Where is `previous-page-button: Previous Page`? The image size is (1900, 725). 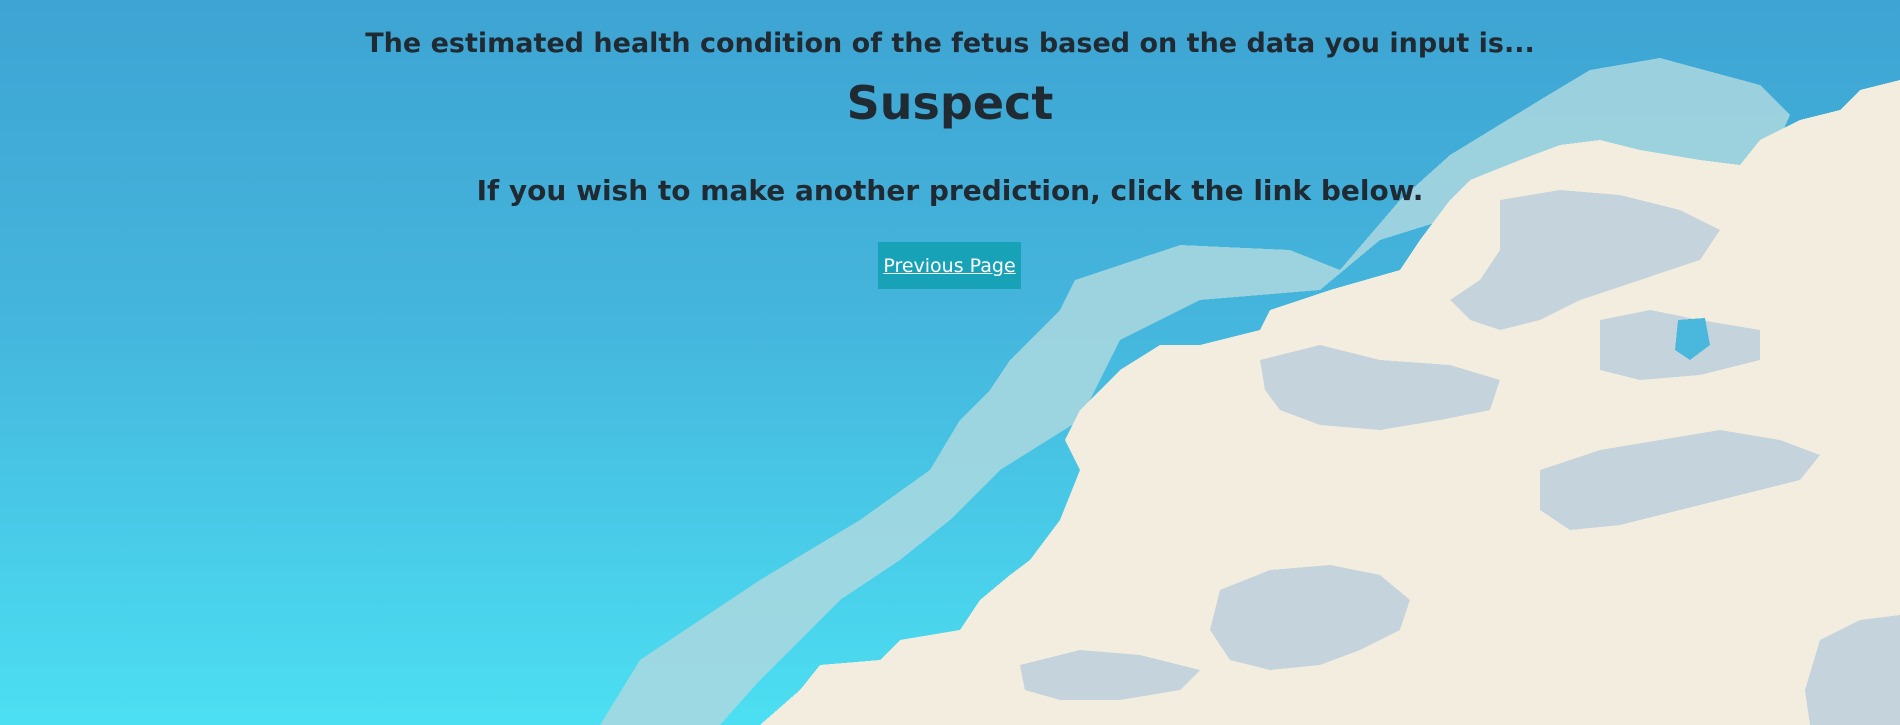
previous-page-button: Previous Page is located at coordinates (949, 265).